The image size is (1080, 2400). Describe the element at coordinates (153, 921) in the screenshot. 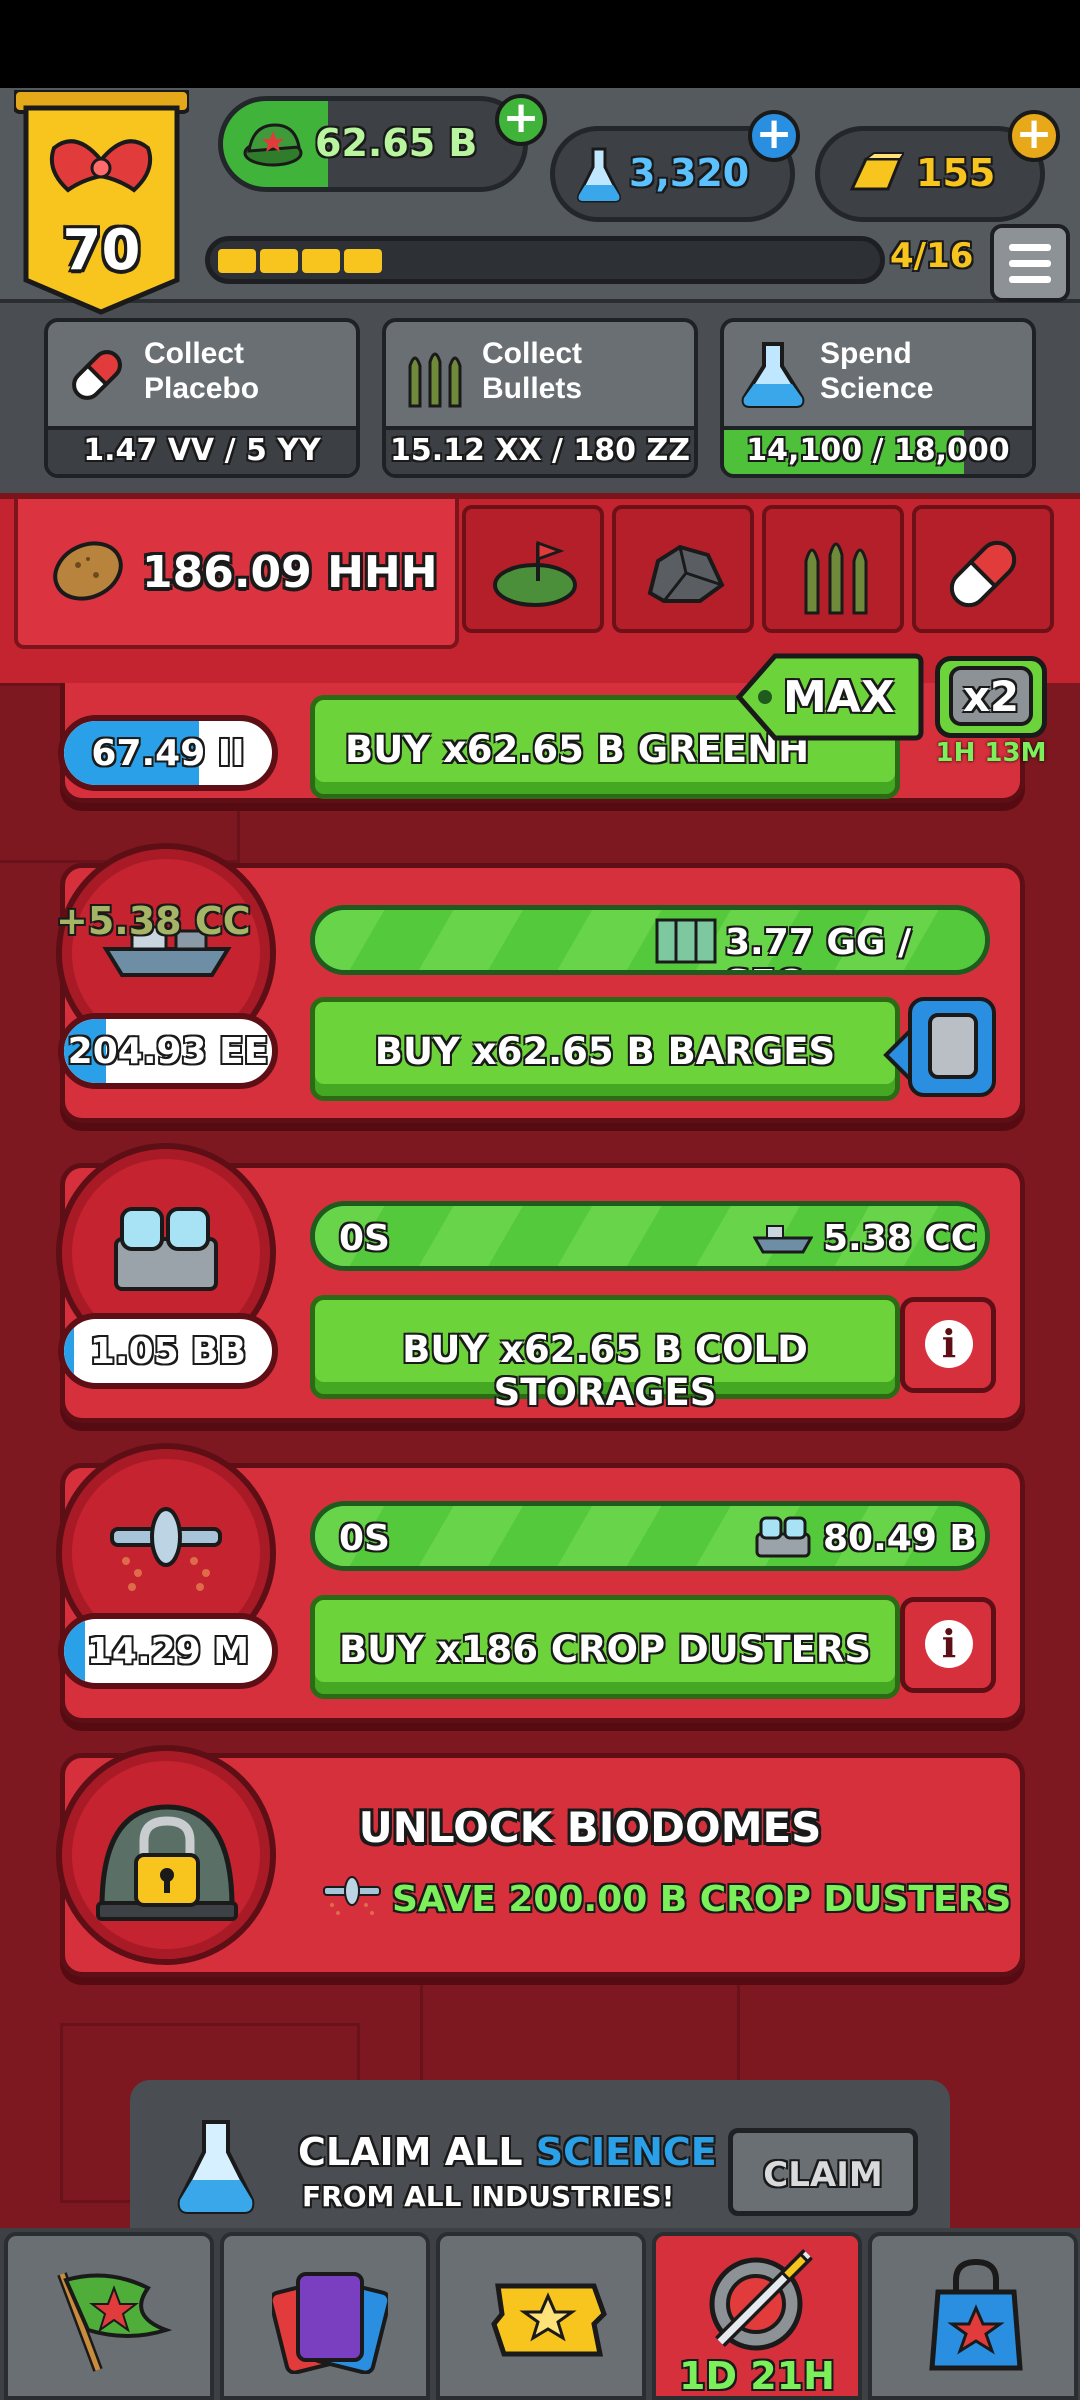

I see `floating-gain-text: +5.38 CC` at that location.